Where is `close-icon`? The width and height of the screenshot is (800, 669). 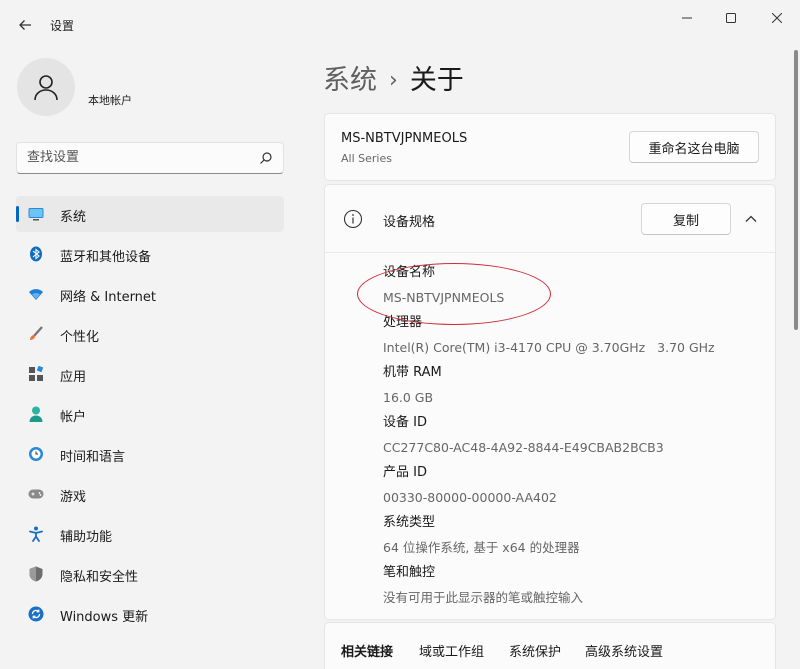
close-icon is located at coordinates (777, 18).